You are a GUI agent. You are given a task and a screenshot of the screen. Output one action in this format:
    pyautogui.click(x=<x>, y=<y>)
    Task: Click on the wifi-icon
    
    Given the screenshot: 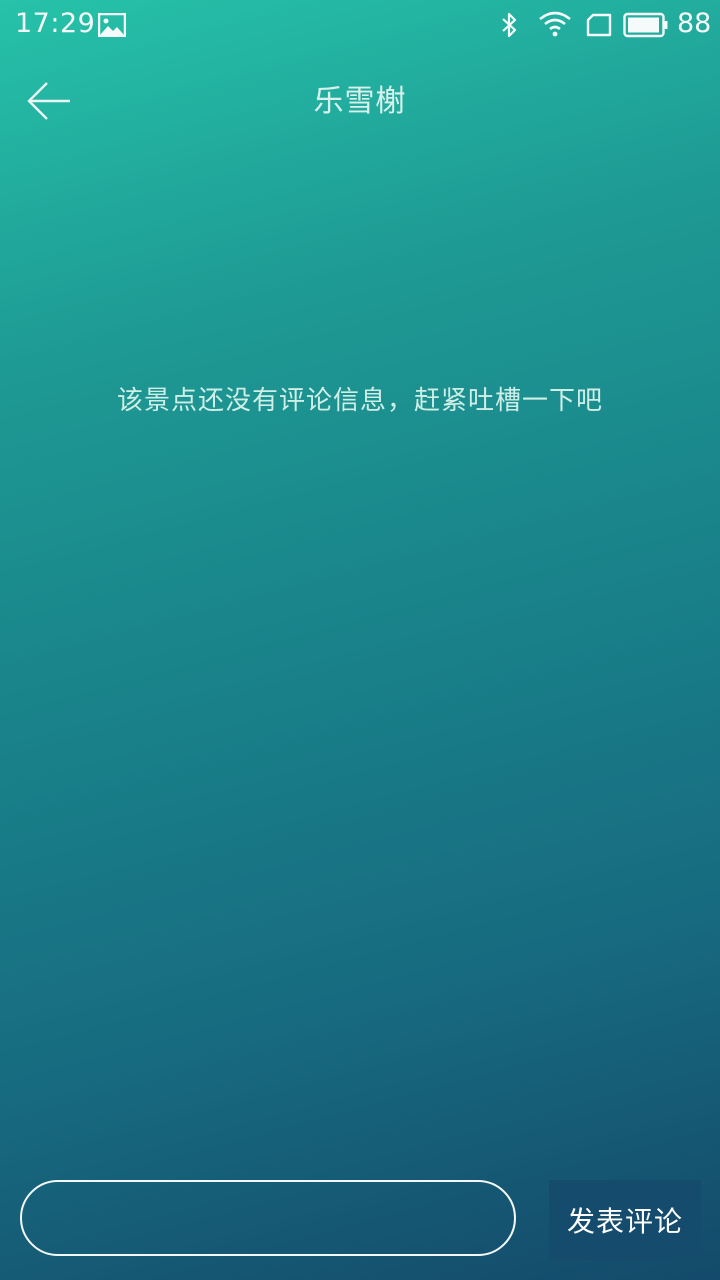 What is the action you would take?
    pyautogui.click(x=555, y=24)
    